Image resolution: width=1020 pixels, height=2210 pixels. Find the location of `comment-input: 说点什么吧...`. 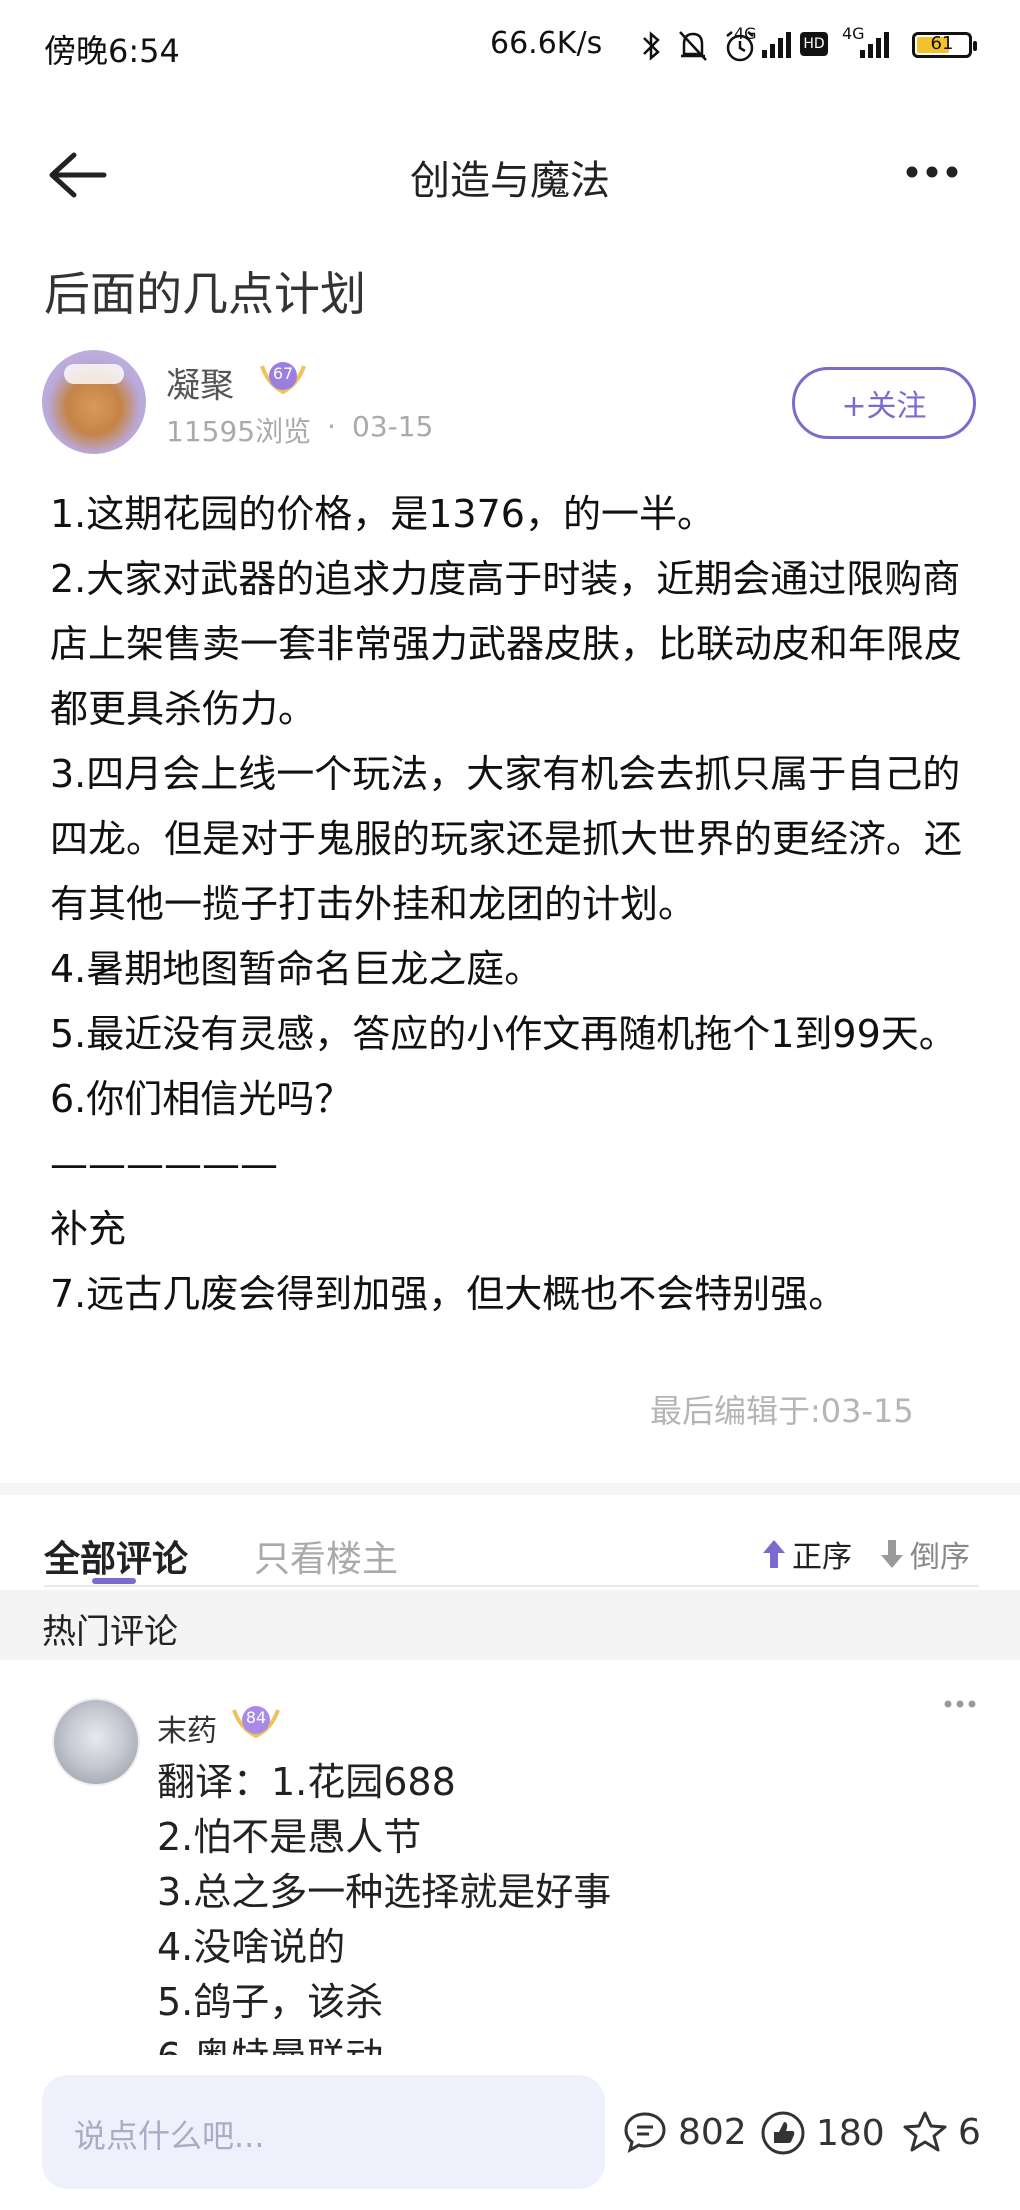

comment-input: 说点什么吧... is located at coordinates (323, 2132).